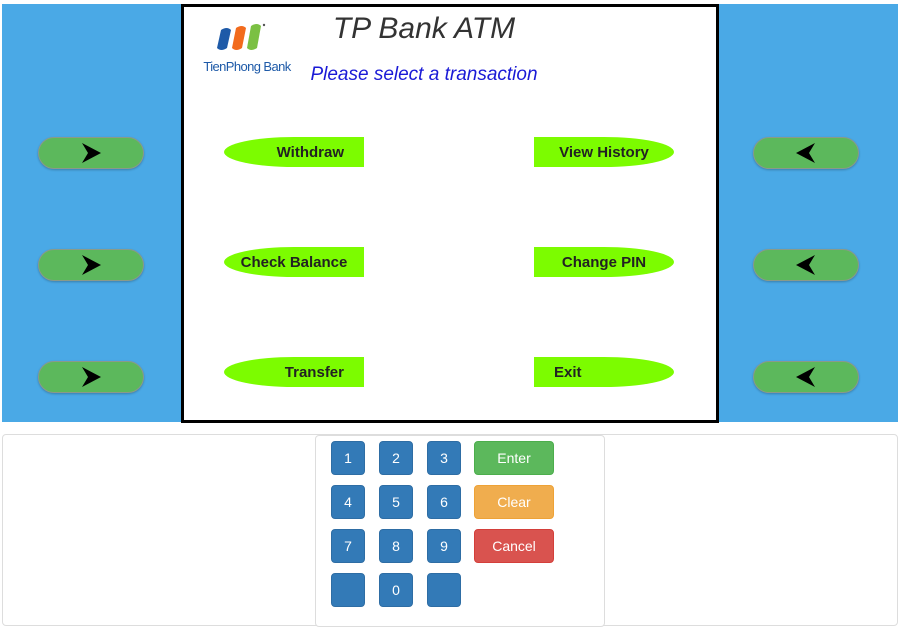 The image size is (902, 627). I want to click on screen-title: TP Bank ATM, so click(424, 28).